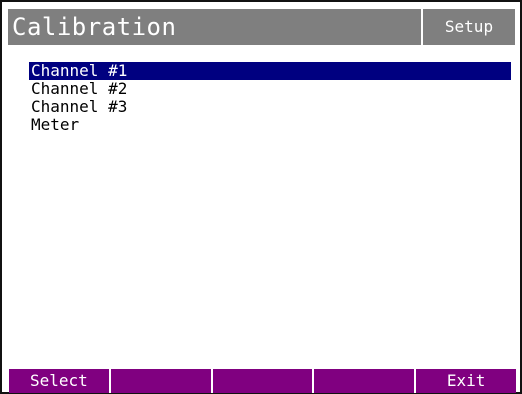  What do you see at coordinates (469, 26) in the screenshot?
I see `mode-label: Setup` at bounding box center [469, 26].